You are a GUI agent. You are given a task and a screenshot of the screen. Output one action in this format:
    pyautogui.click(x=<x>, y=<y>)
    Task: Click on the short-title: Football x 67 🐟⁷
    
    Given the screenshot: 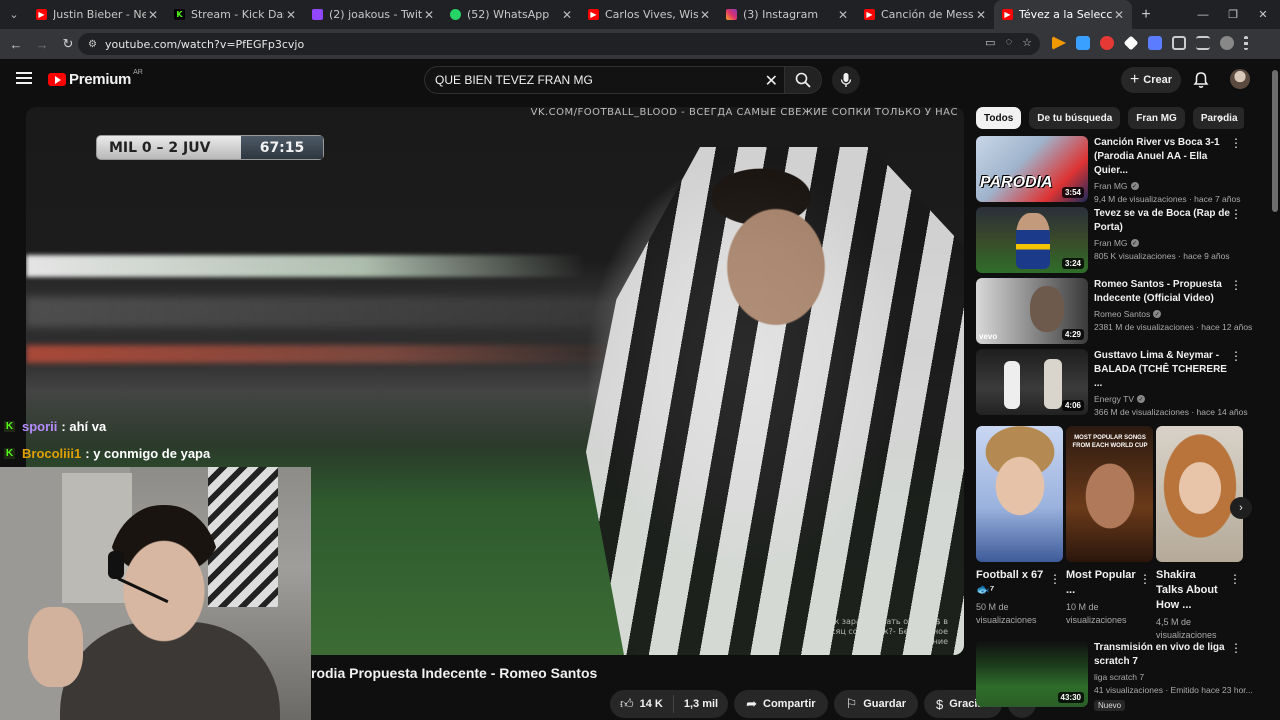 What is the action you would take?
    pyautogui.click(x=1011, y=583)
    